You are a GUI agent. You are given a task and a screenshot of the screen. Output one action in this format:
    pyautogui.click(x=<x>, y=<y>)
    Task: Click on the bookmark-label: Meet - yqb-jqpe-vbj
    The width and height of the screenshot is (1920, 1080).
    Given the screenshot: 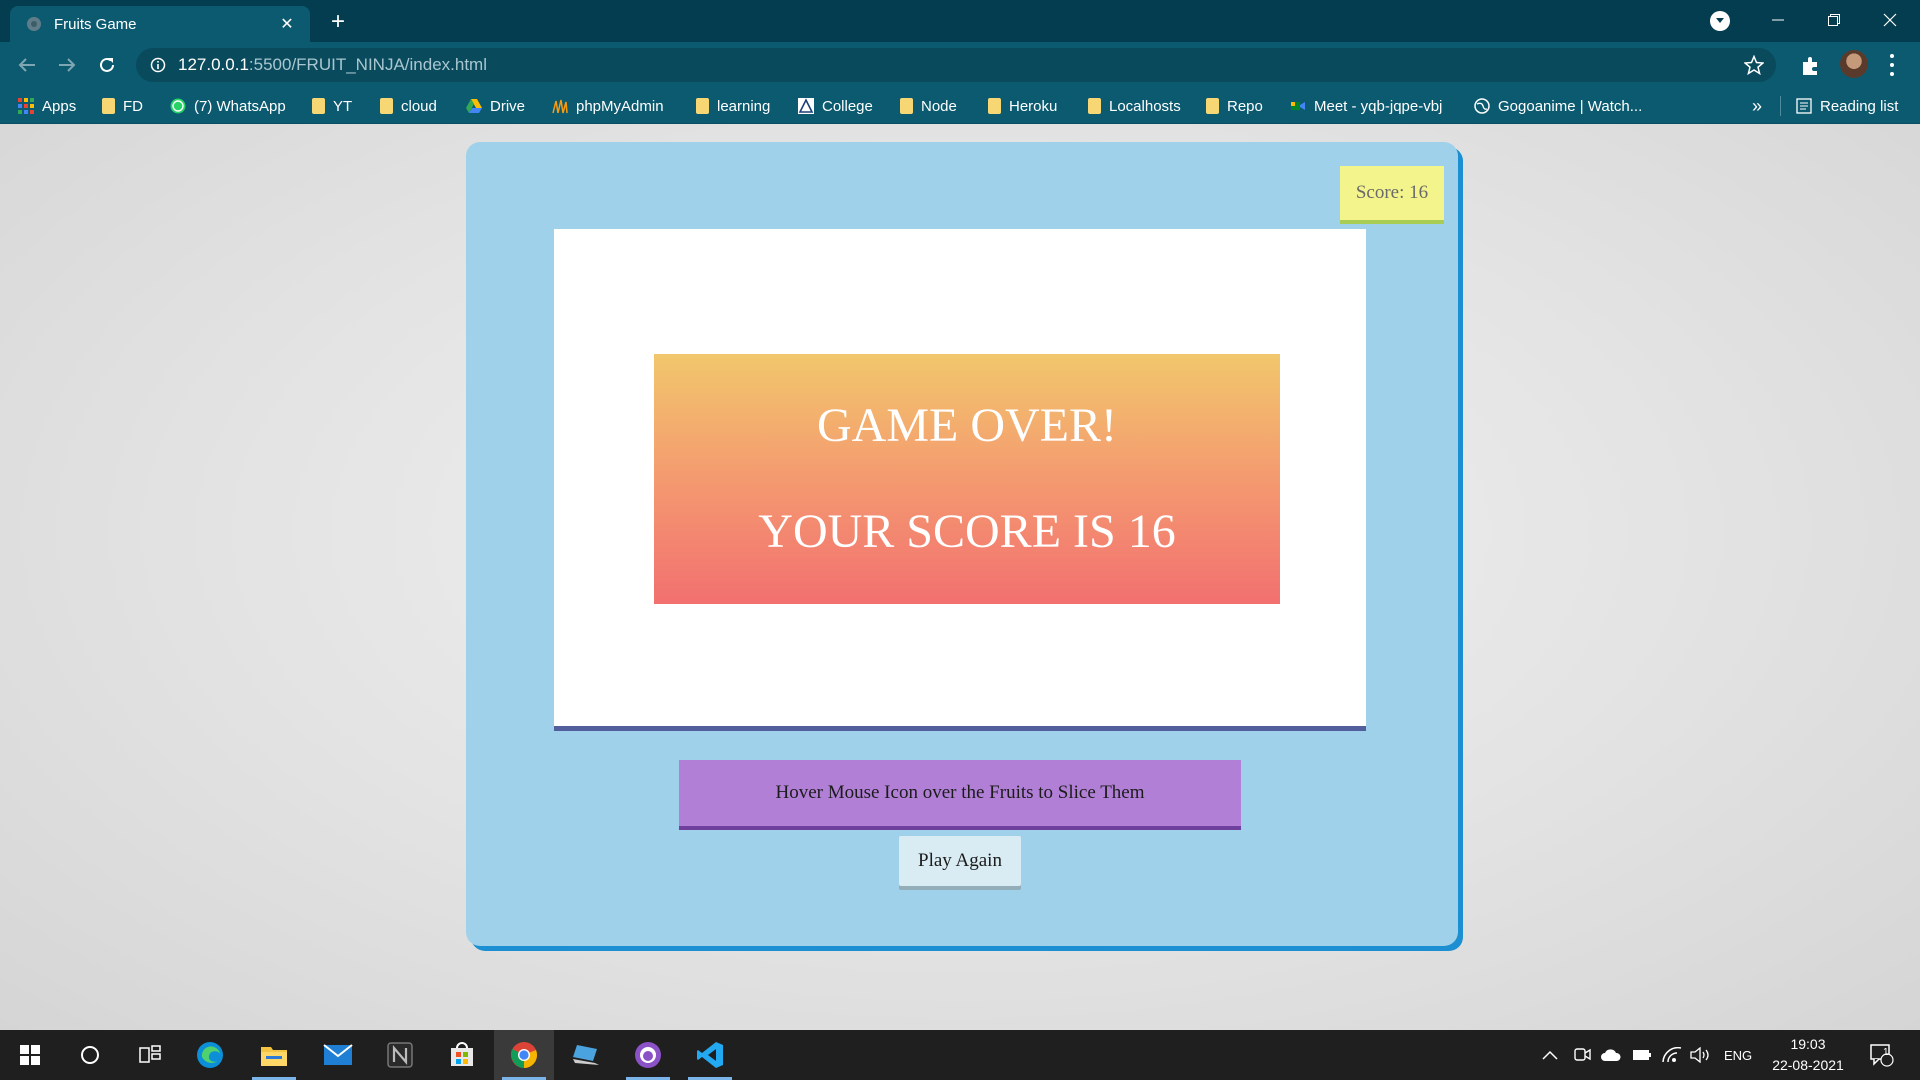 What is the action you would take?
    pyautogui.click(x=1378, y=106)
    